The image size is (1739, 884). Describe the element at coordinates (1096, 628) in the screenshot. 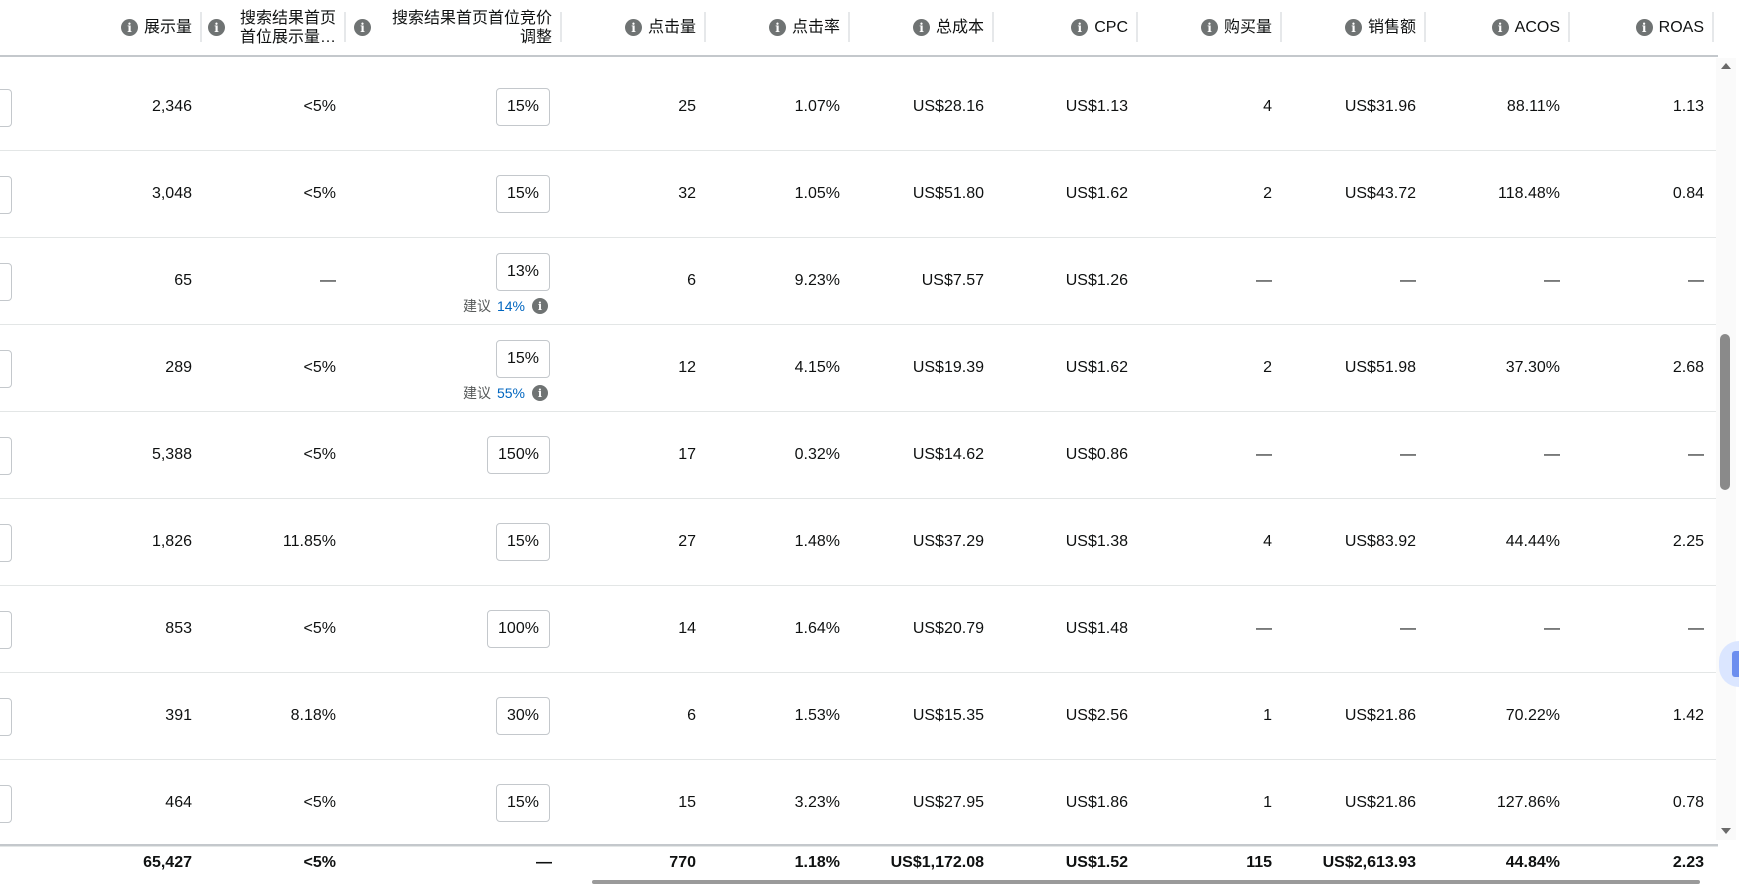

I see `cell-cpc: US$1.48` at that location.